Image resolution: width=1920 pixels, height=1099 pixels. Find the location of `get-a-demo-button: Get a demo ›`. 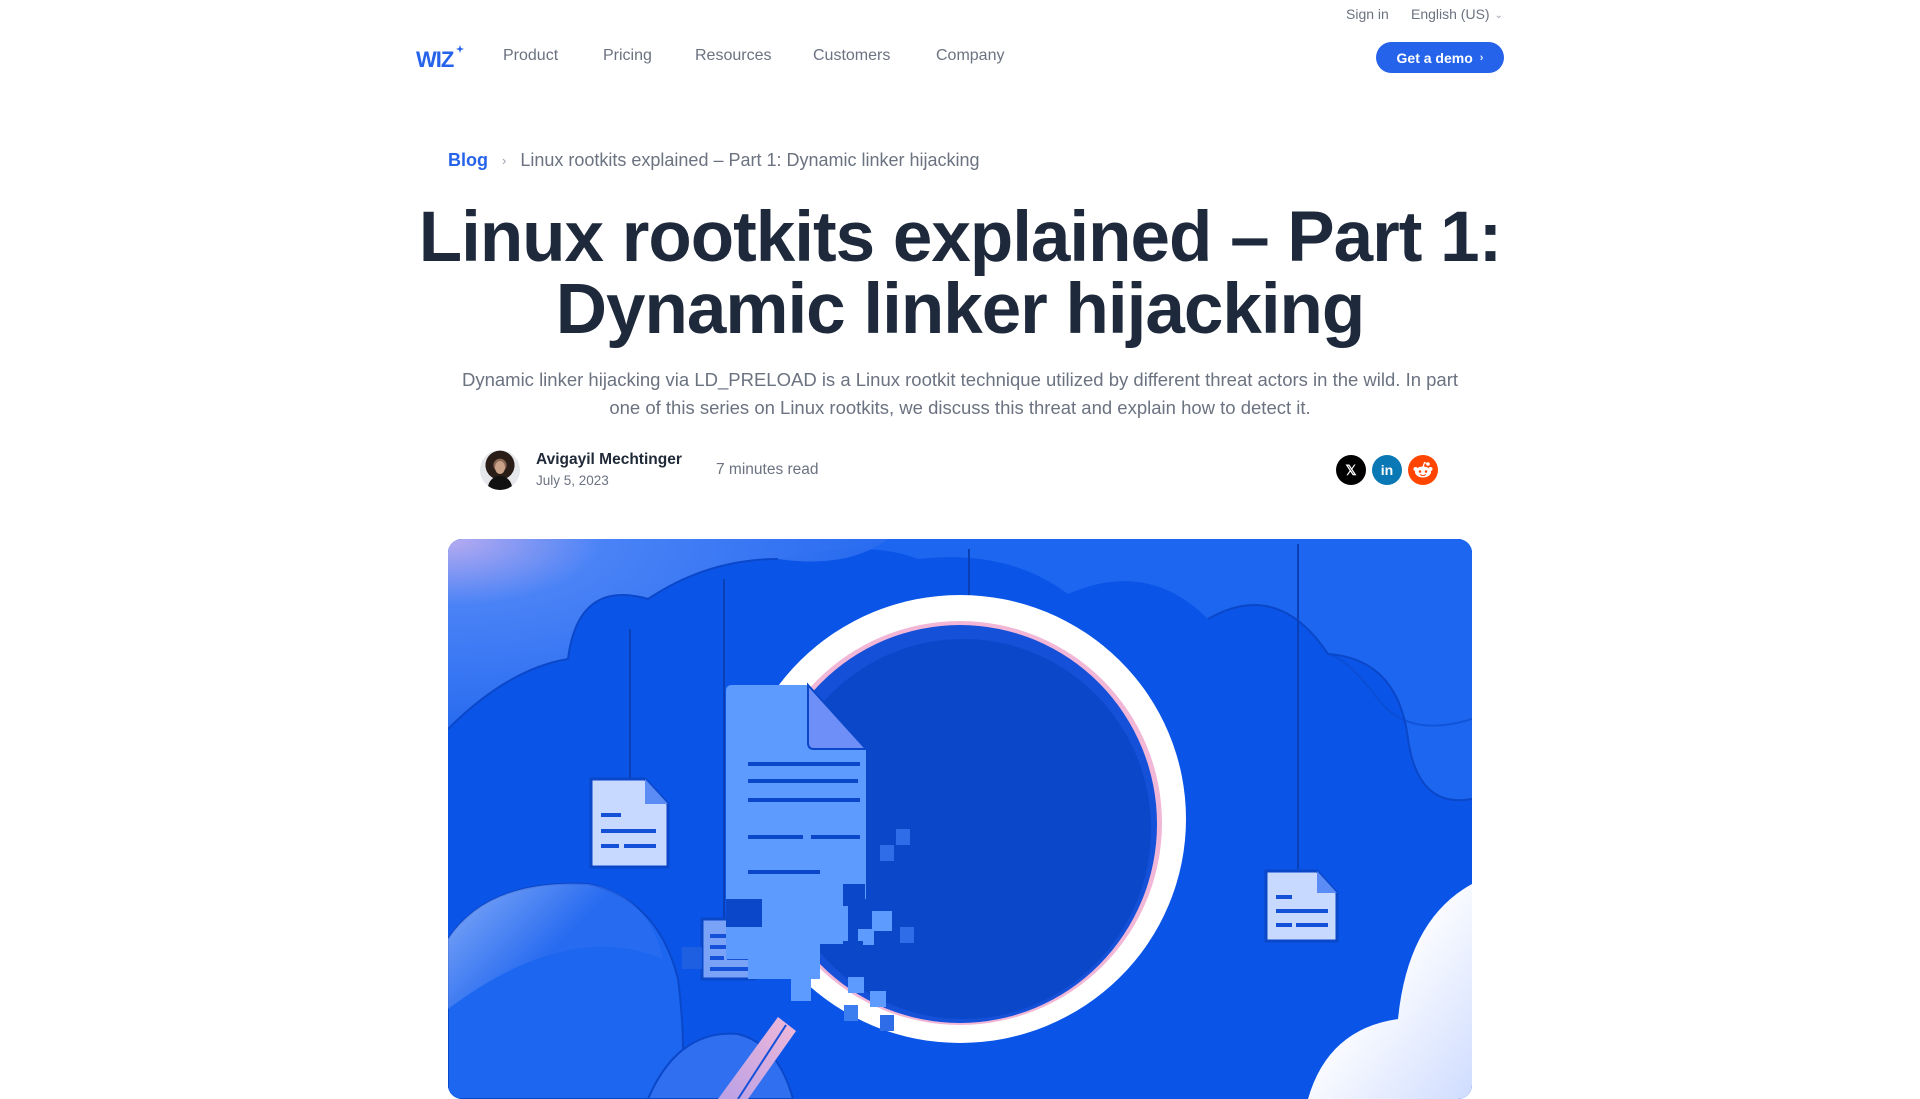

get-a-demo-button: Get a demo › is located at coordinates (1440, 57).